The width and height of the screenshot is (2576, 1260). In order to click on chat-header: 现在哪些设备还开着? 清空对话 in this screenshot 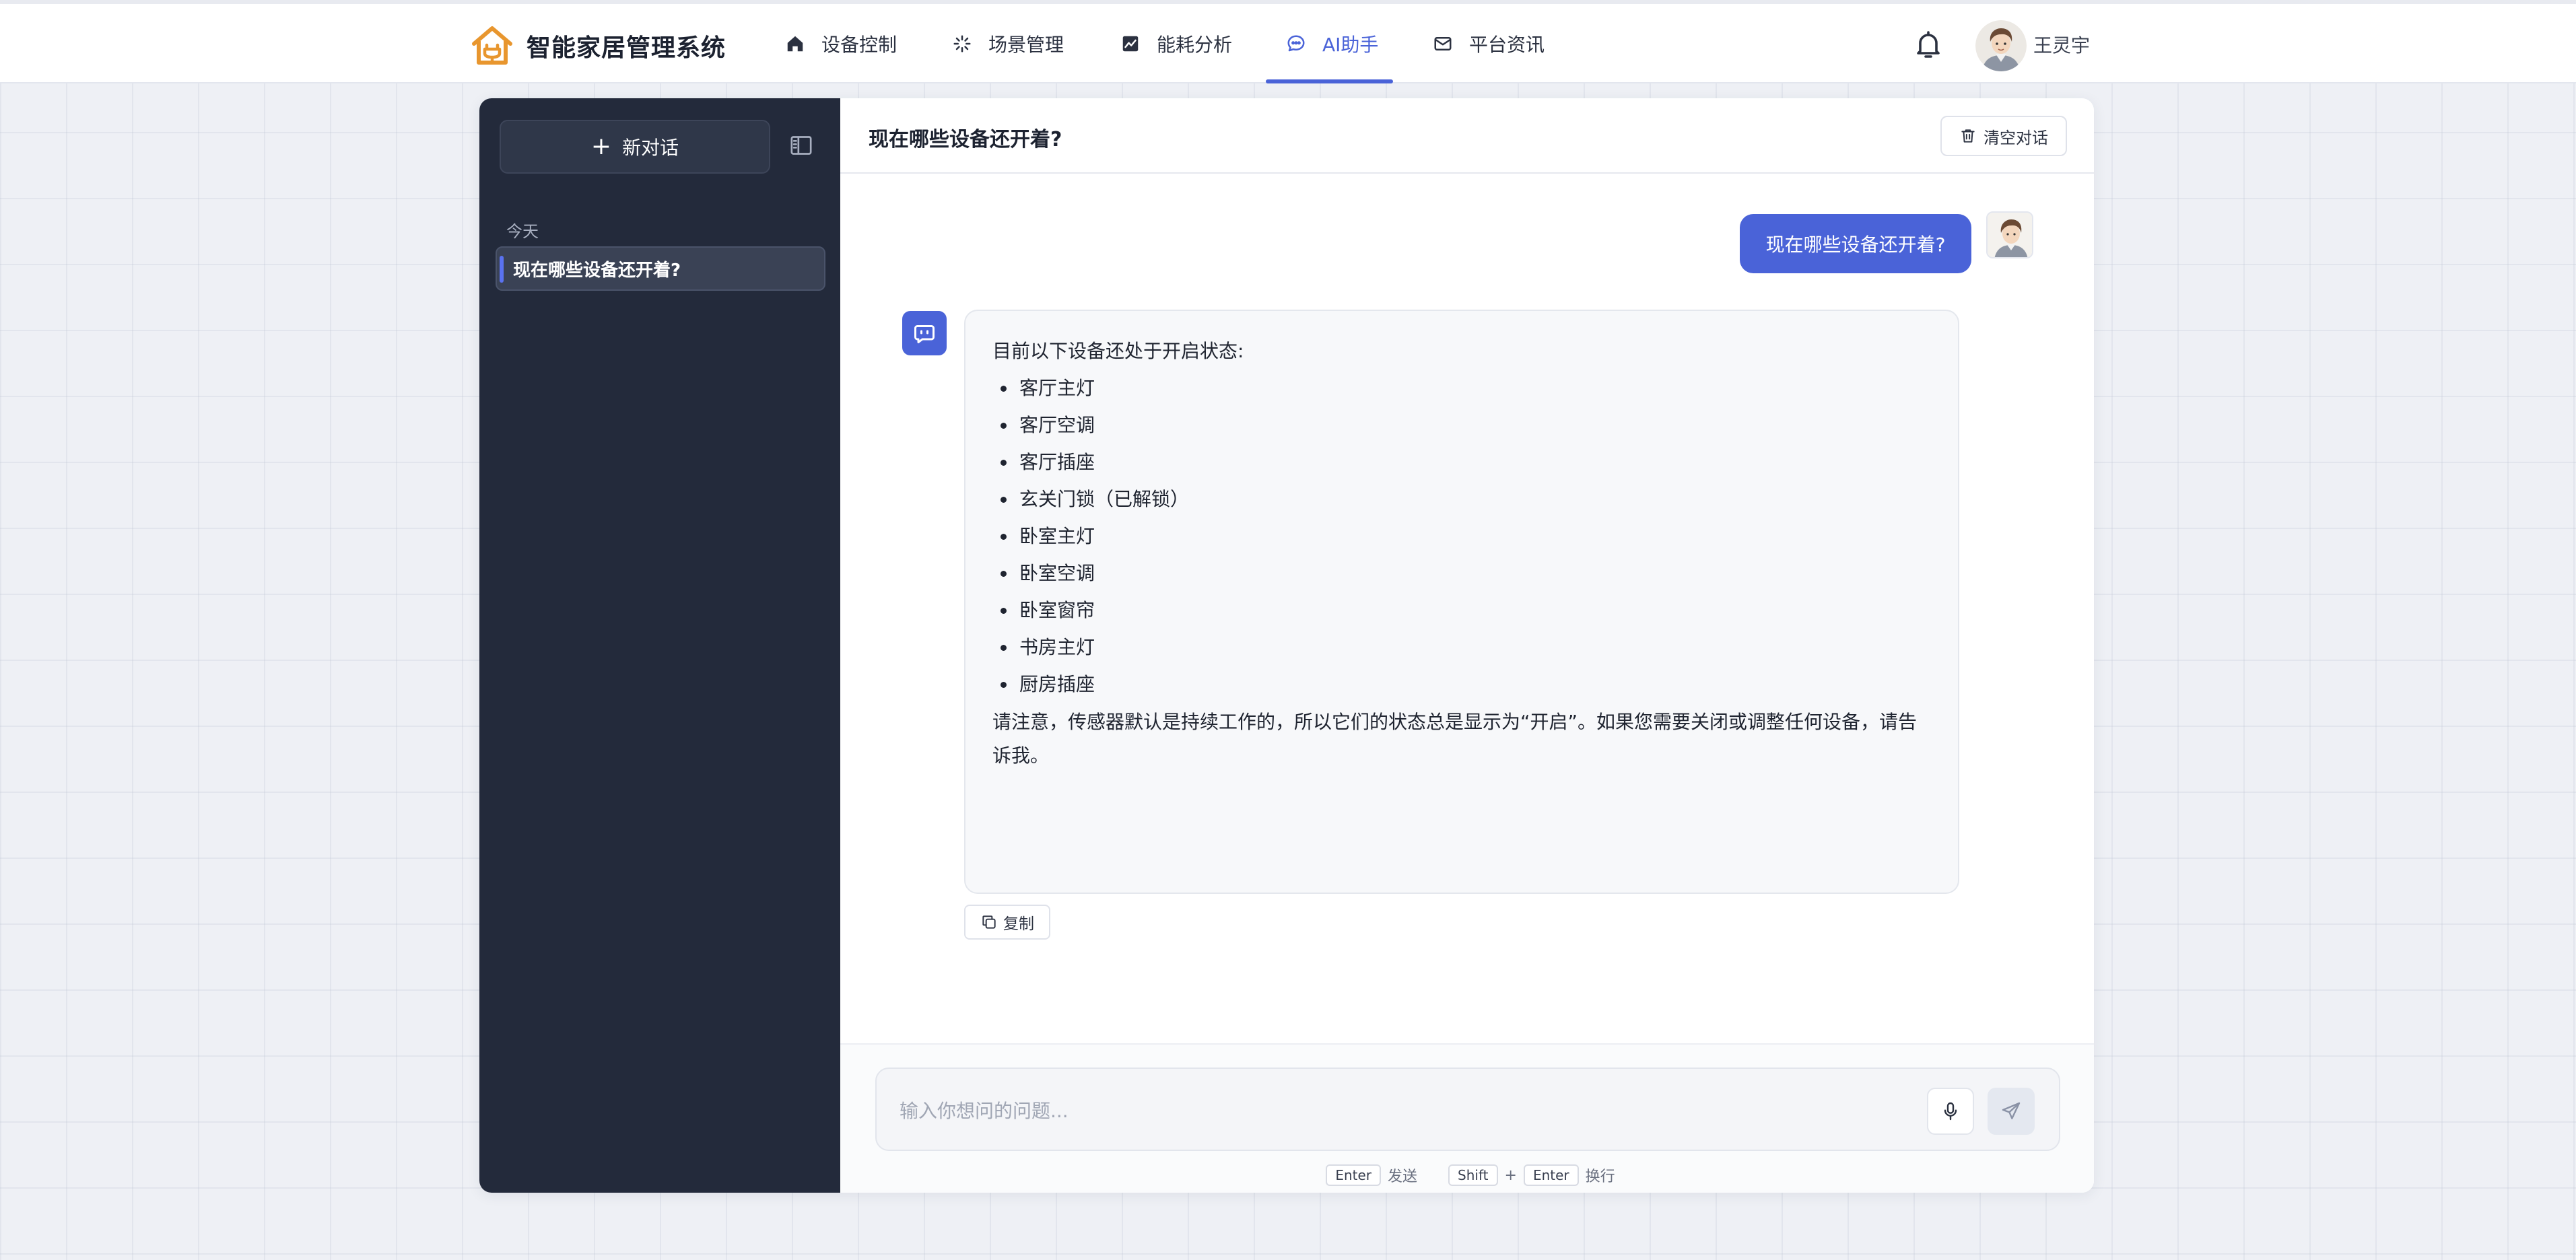, I will do `click(1467, 136)`.